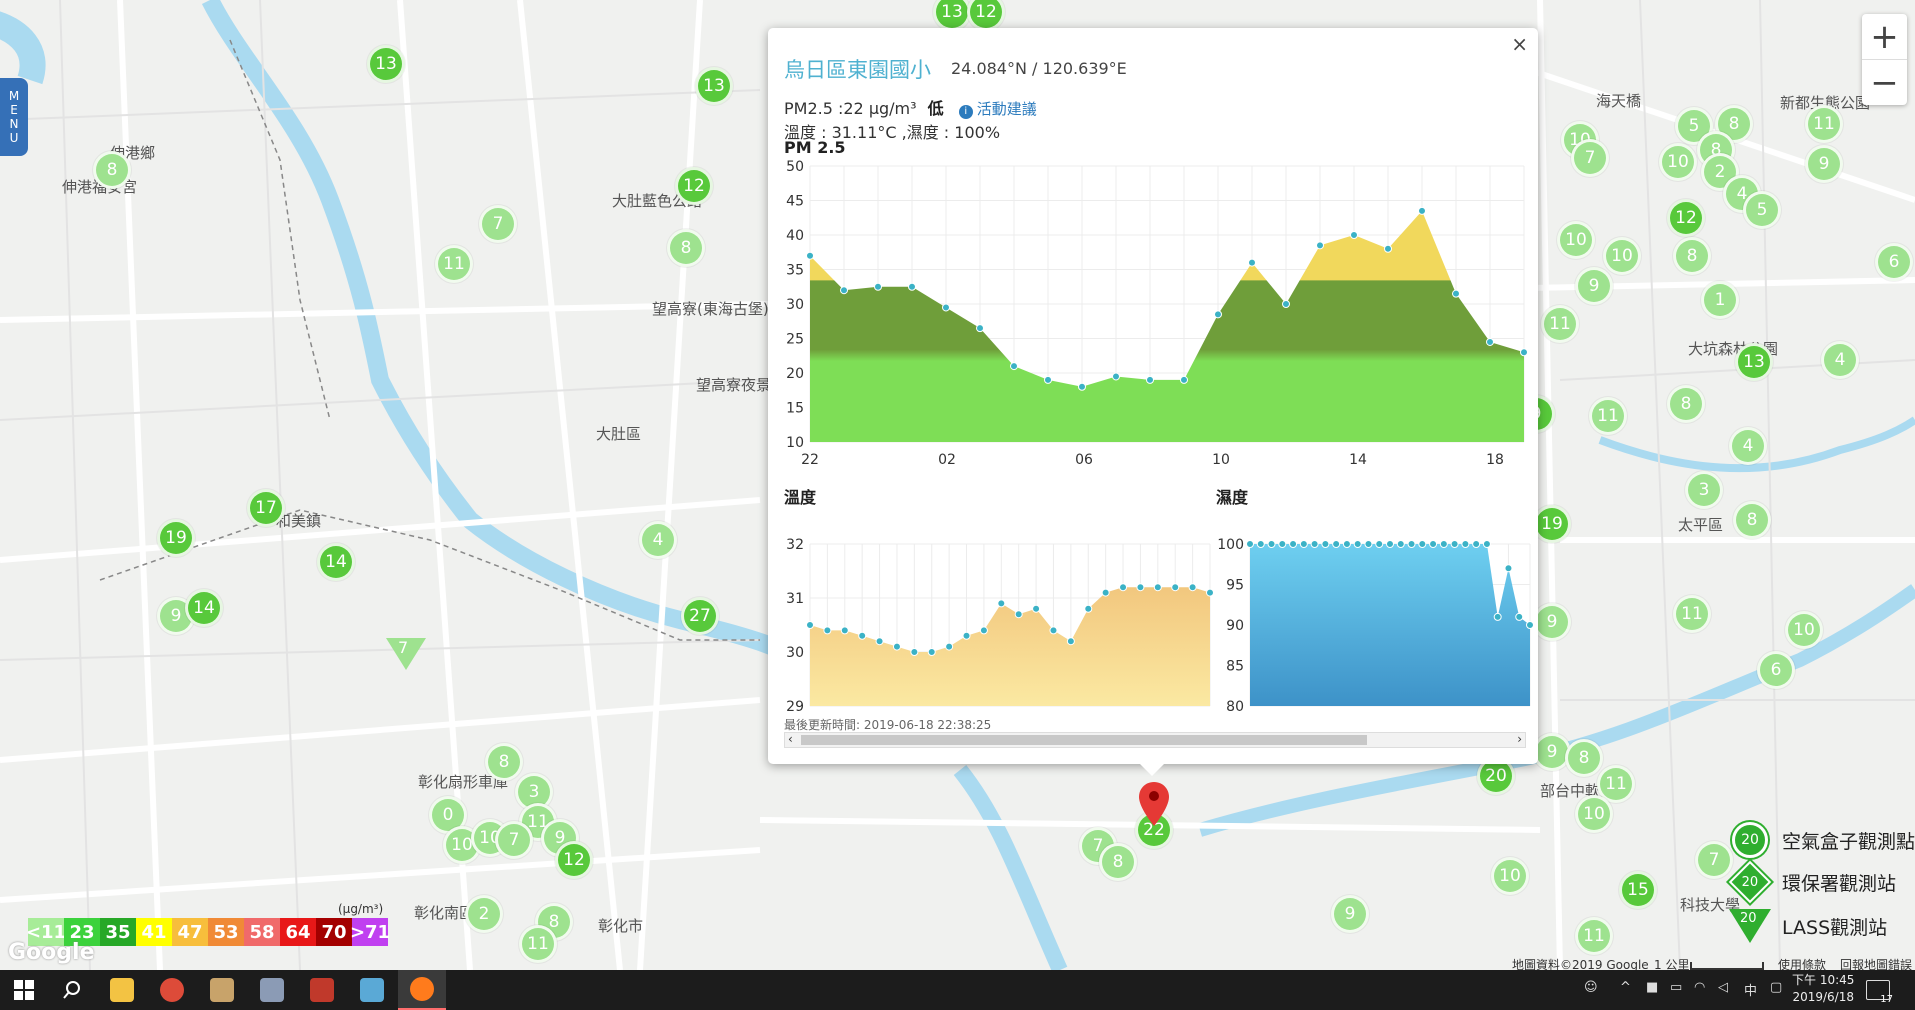  What do you see at coordinates (406, 654) in the screenshot?
I see `lass-station-marker: 7` at bounding box center [406, 654].